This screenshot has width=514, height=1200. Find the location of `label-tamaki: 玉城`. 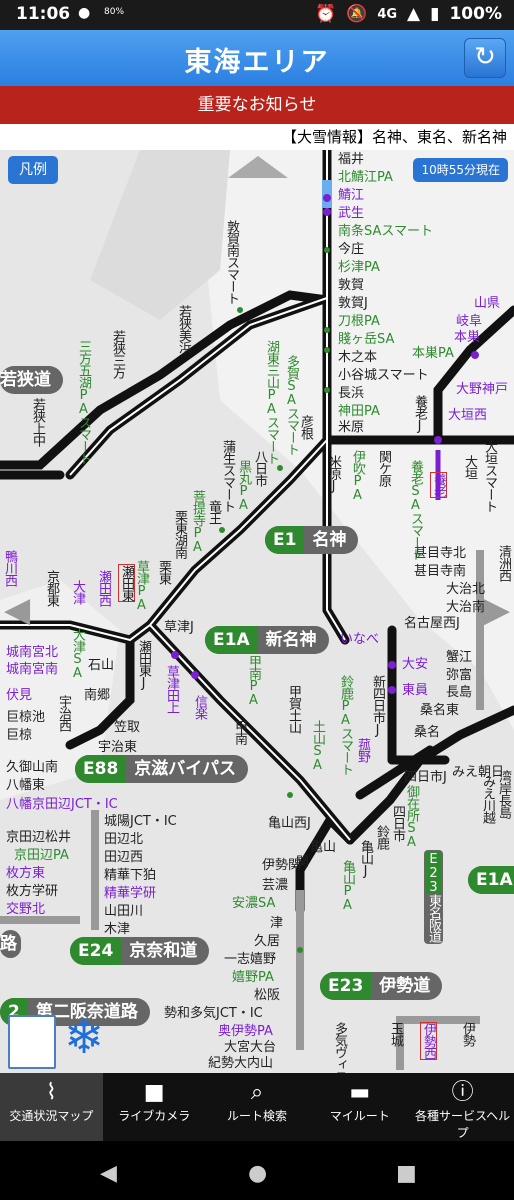

label-tamaki: 玉城 is located at coordinates (395, 1034).